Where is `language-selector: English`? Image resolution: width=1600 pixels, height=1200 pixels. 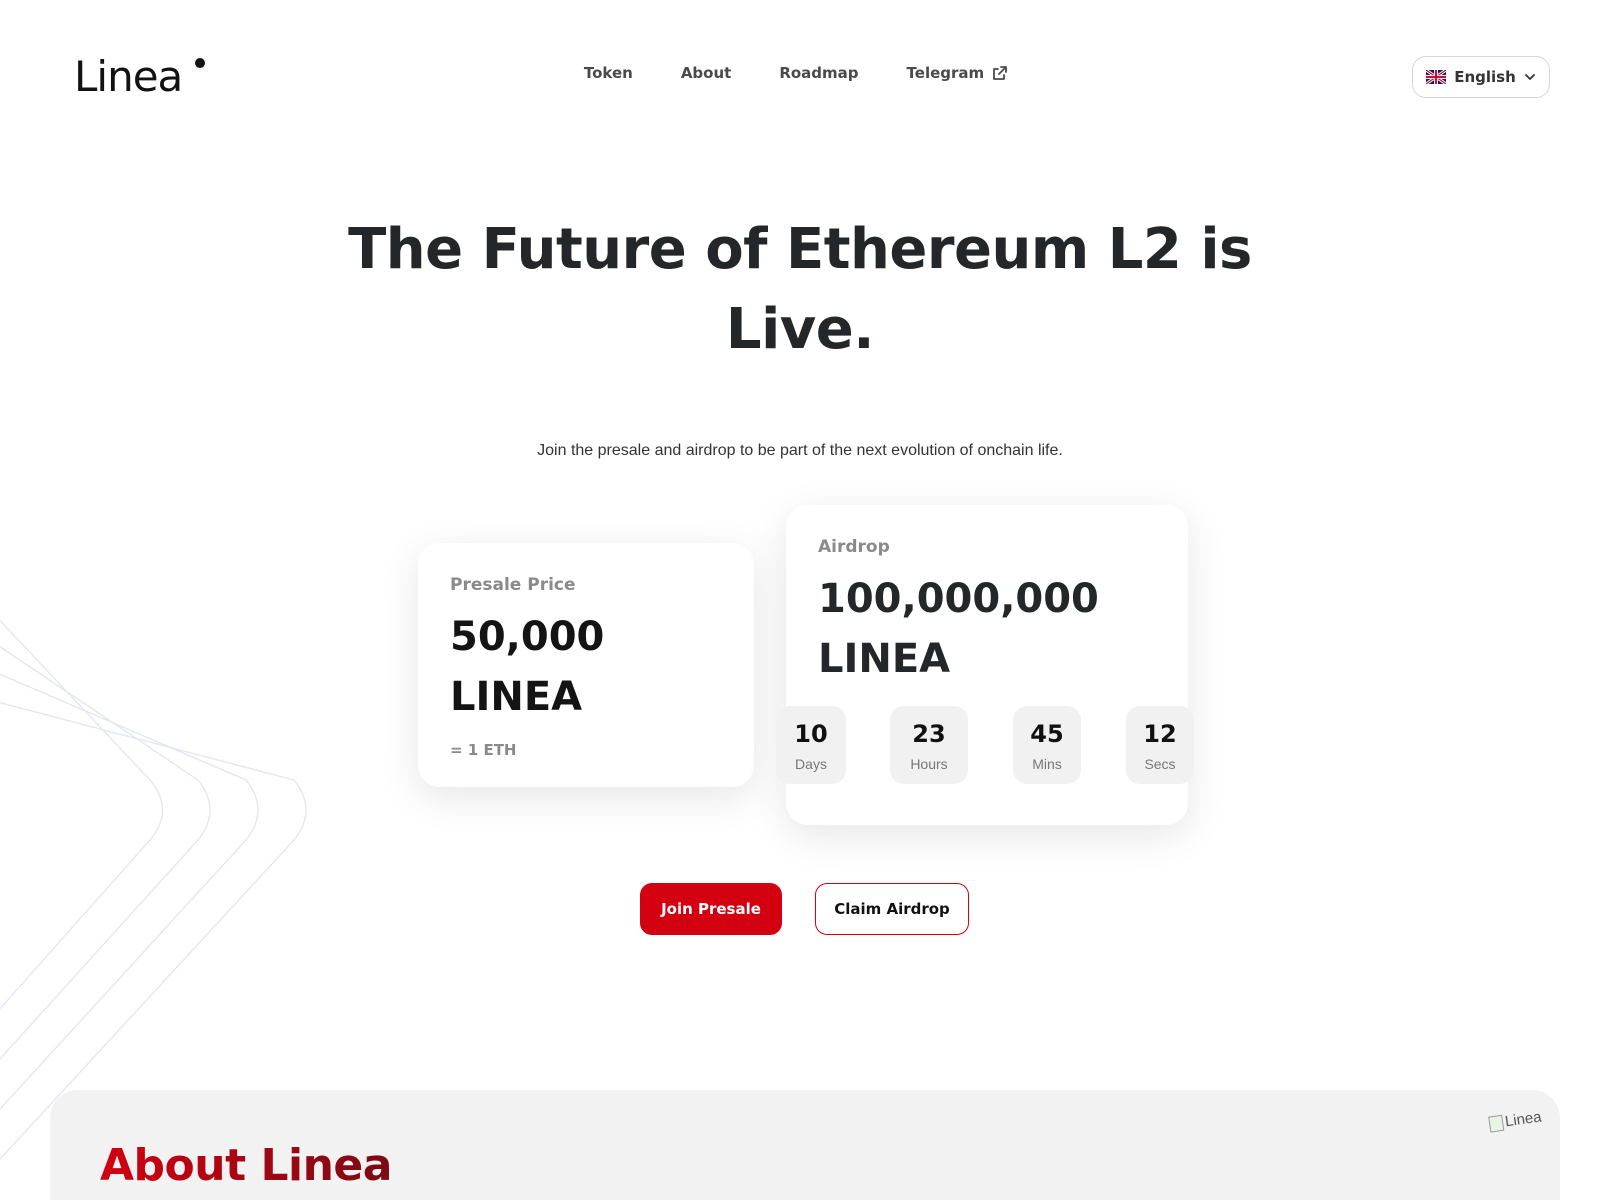
language-selector: English is located at coordinates (1481, 77).